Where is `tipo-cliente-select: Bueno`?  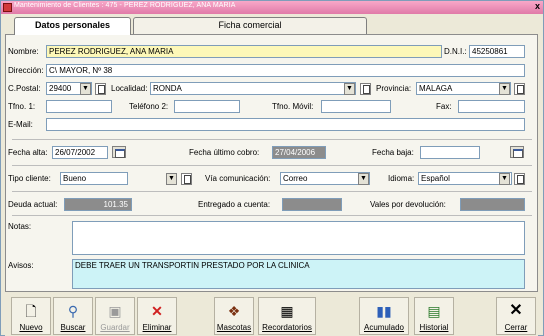 tipo-cliente-select: Bueno is located at coordinates (94, 178).